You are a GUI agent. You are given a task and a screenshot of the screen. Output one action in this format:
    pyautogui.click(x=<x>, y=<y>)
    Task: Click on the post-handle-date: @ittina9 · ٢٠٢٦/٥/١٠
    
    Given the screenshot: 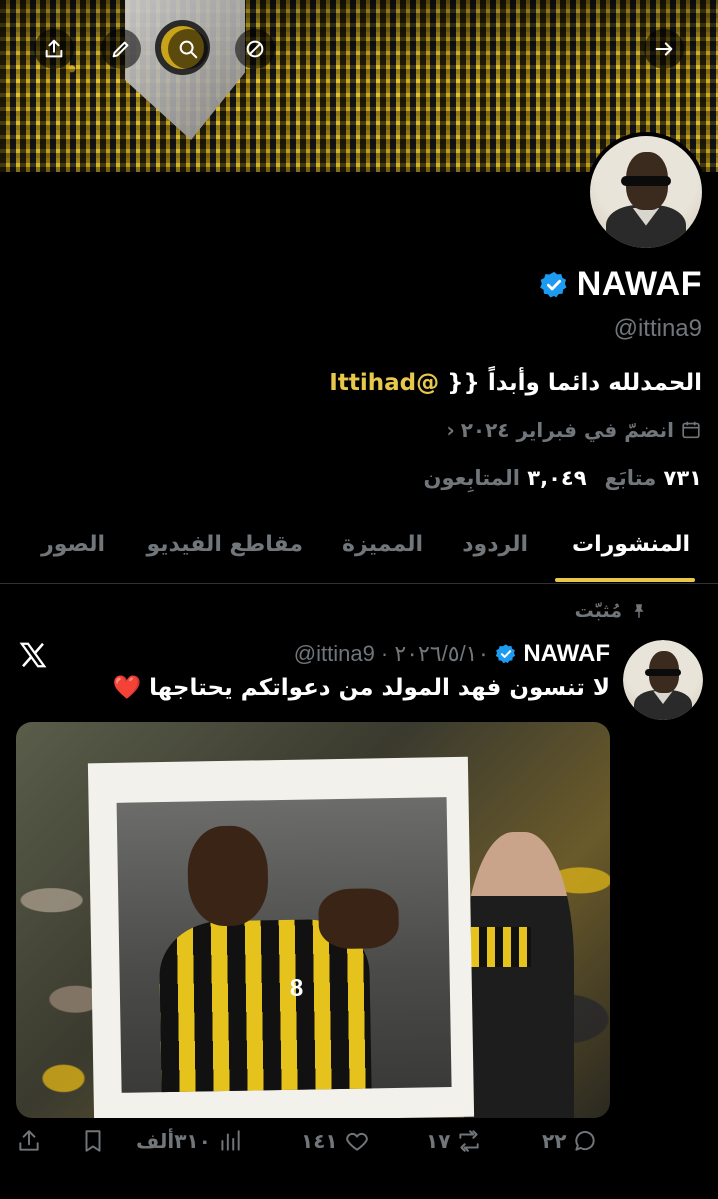 What is the action you would take?
    pyautogui.click(x=392, y=654)
    